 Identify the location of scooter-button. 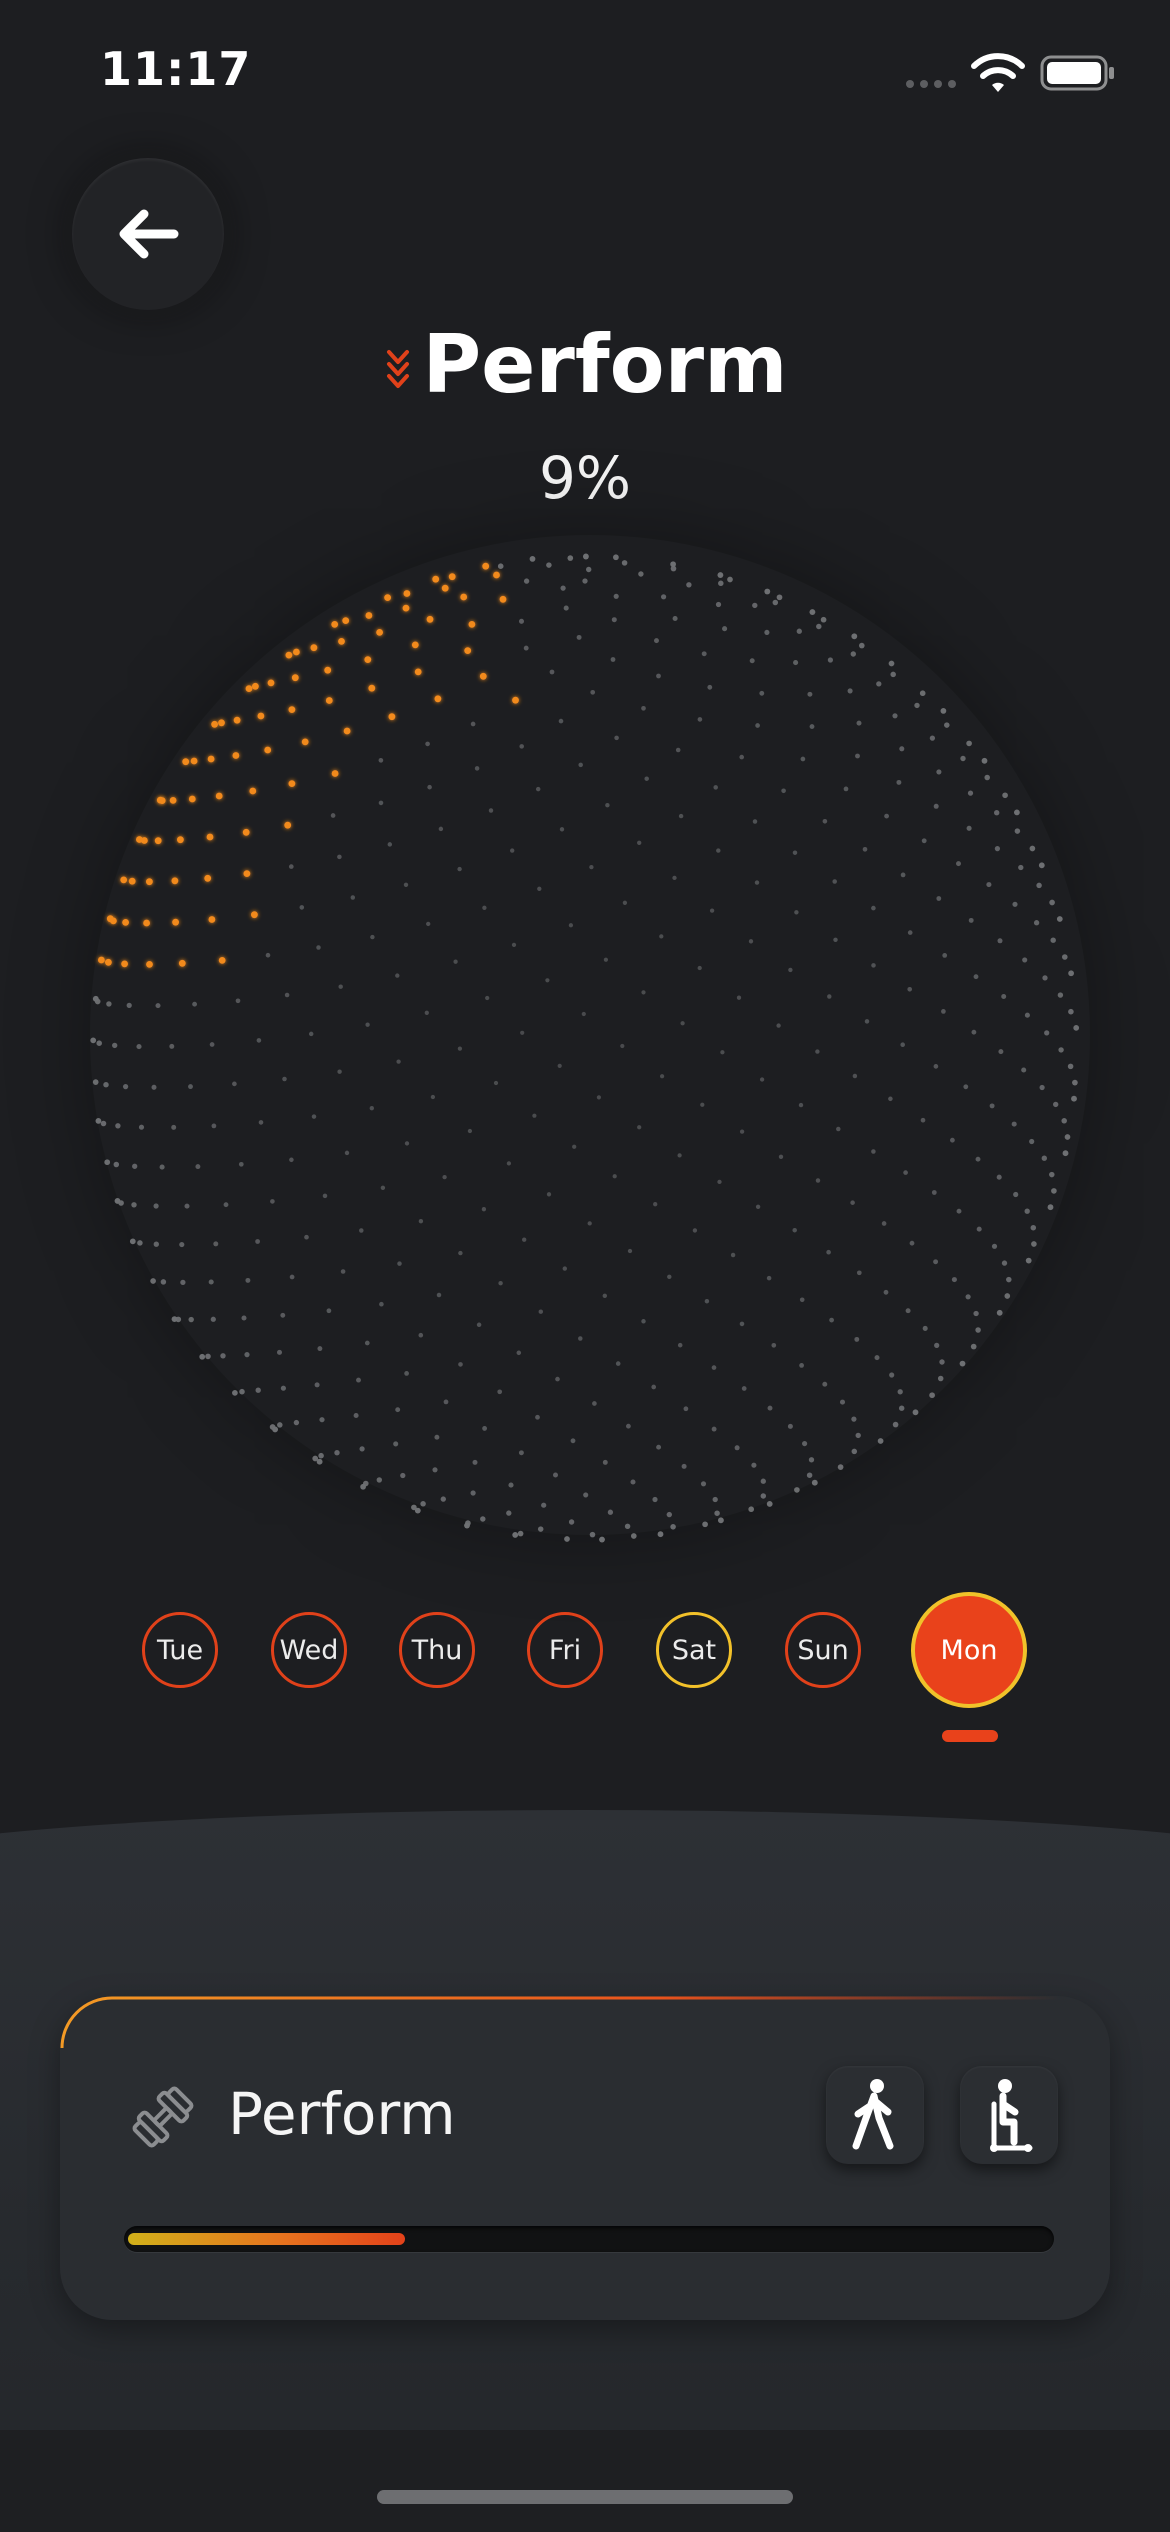
(1009, 2115).